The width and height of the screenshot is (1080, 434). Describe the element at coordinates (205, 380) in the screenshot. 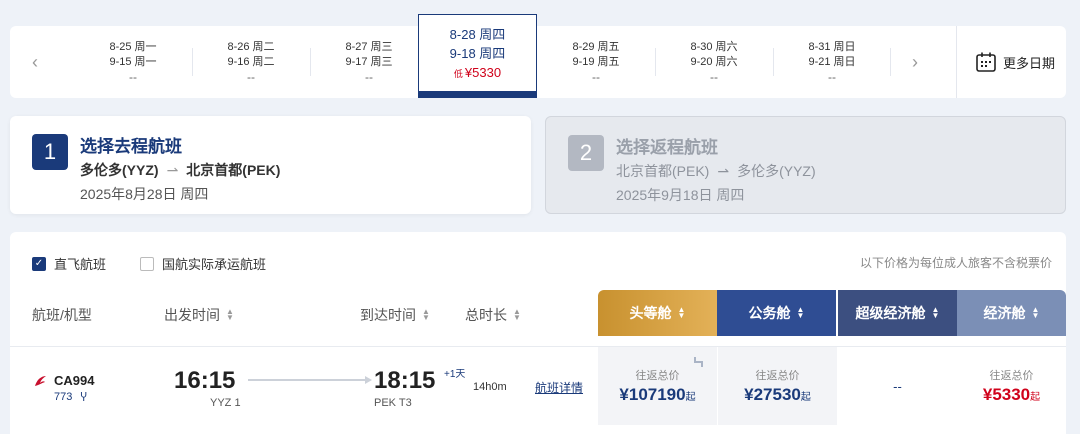

I see `departure-time: 16:15` at that location.